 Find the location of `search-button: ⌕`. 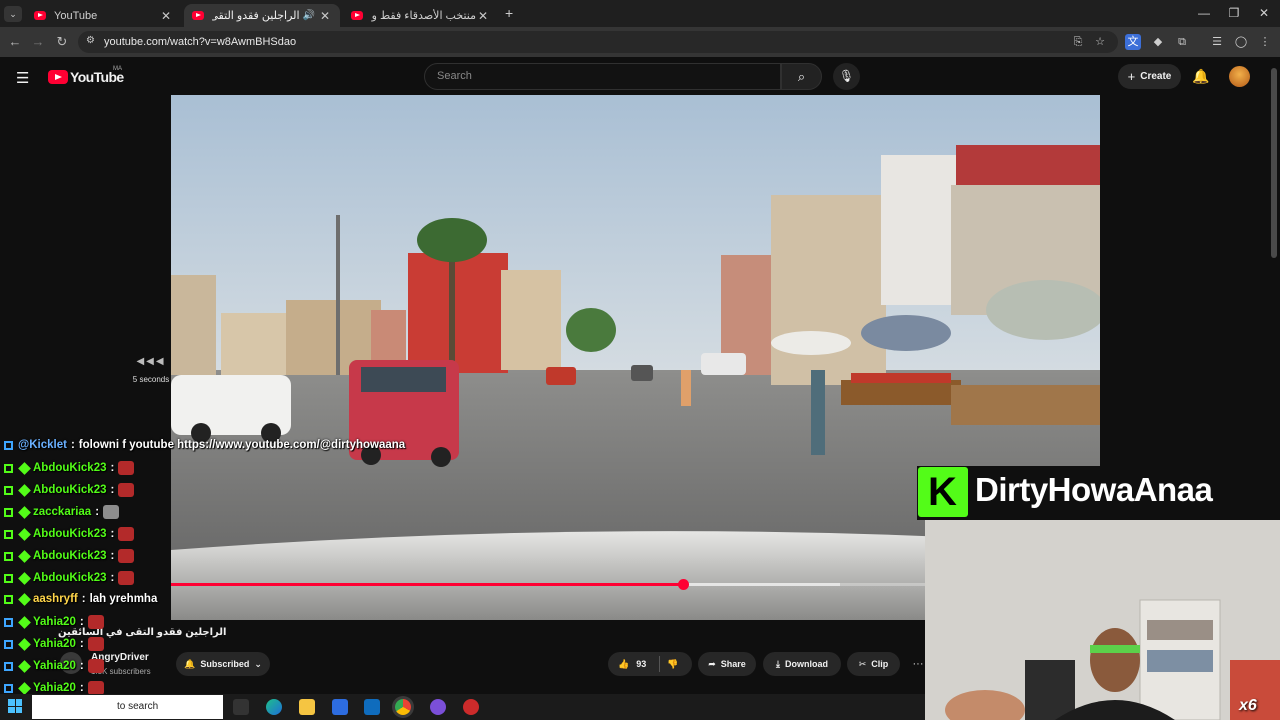

search-button: ⌕ is located at coordinates (801, 76).